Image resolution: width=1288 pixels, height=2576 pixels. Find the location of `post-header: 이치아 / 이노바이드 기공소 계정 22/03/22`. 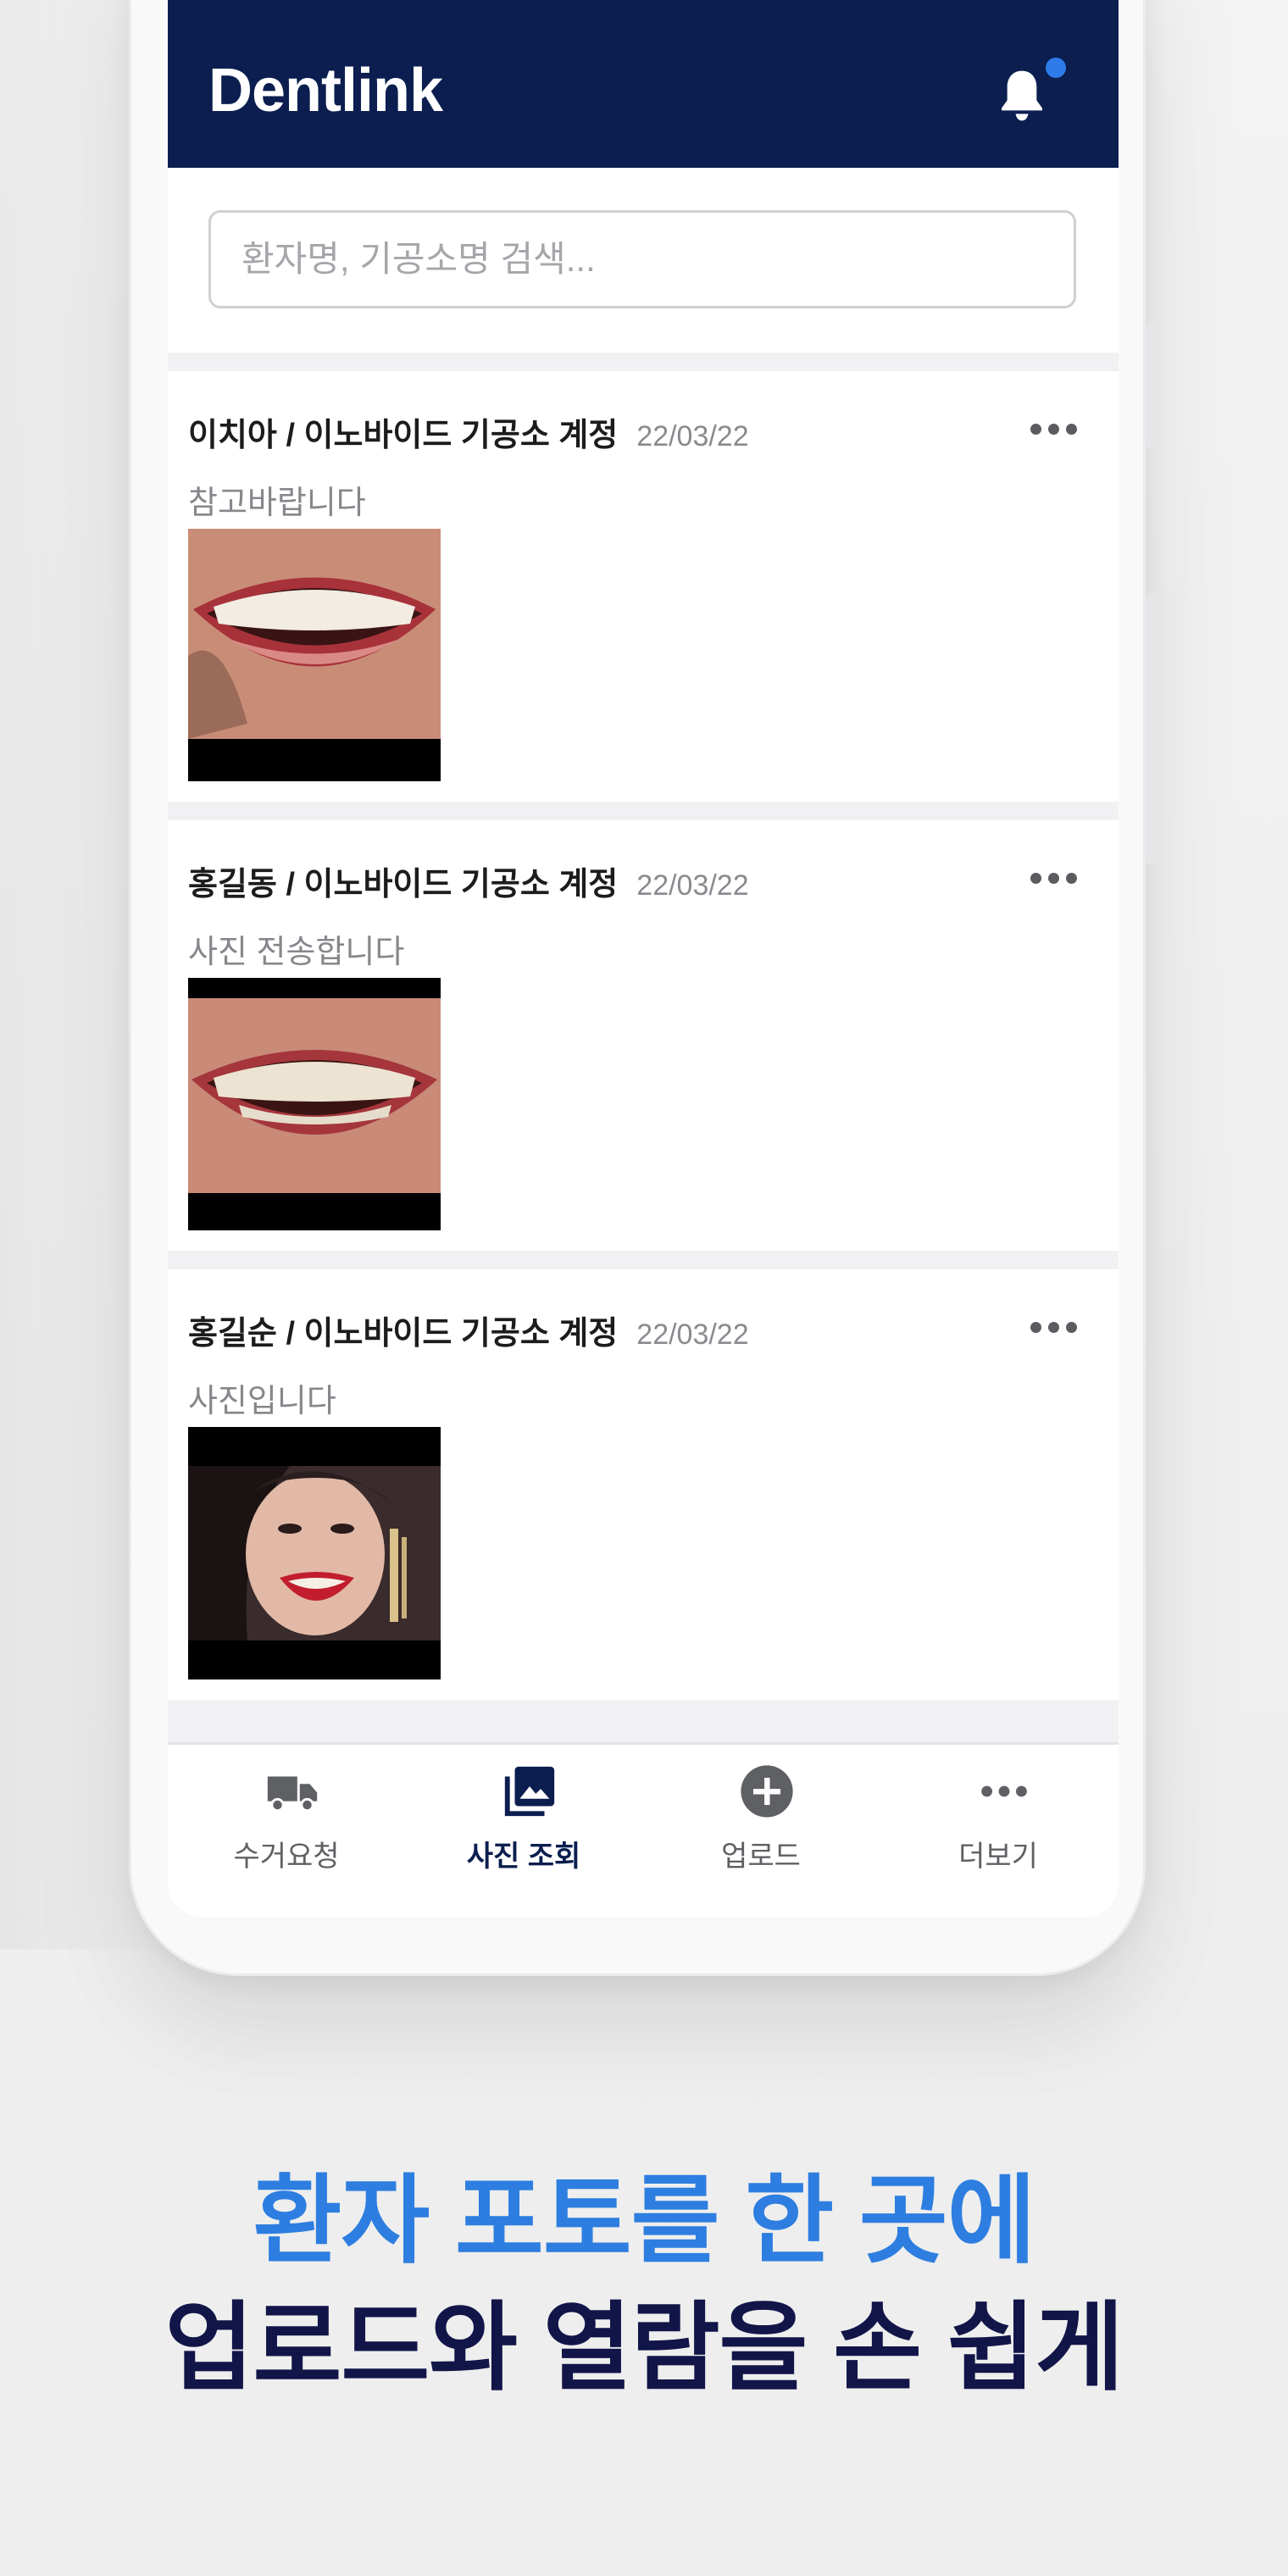

post-header: 이치아 / 이노바이드 기공소 계정 22/03/22 is located at coordinates (469, 431).